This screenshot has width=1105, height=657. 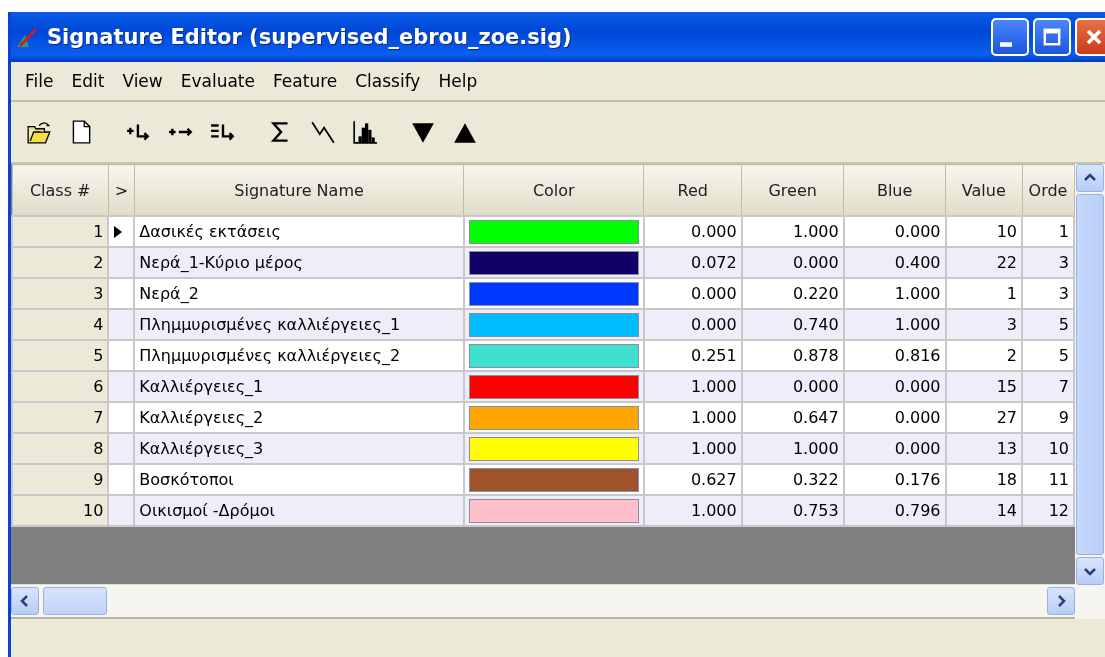 I want to click on row-header: 9, so click(x=60, y=479).